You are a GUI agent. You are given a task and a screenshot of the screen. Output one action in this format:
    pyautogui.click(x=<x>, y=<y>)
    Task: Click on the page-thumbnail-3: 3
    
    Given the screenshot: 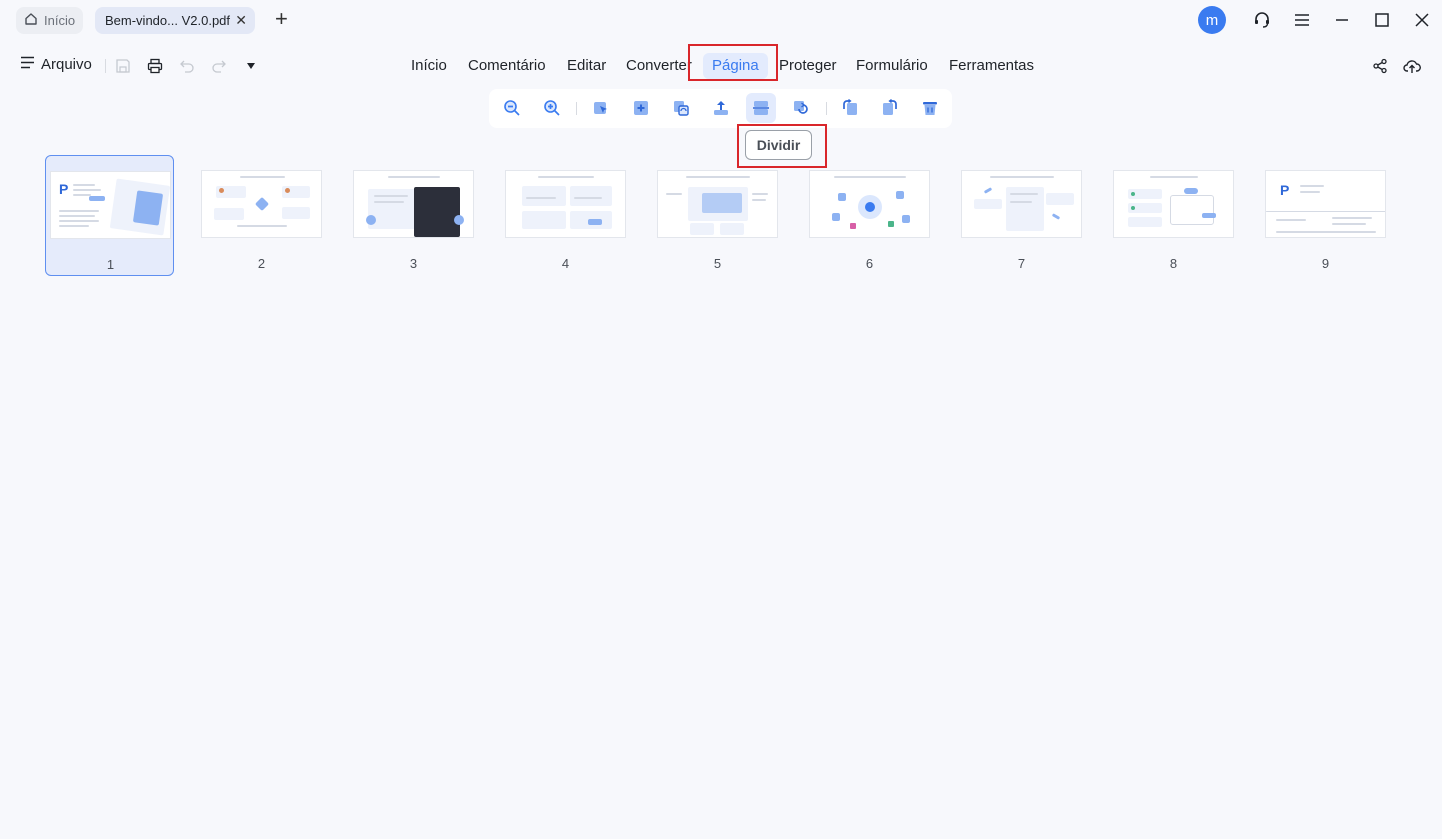 What is the action you would take?
    pyautogui.click(x=413, y=215)
    